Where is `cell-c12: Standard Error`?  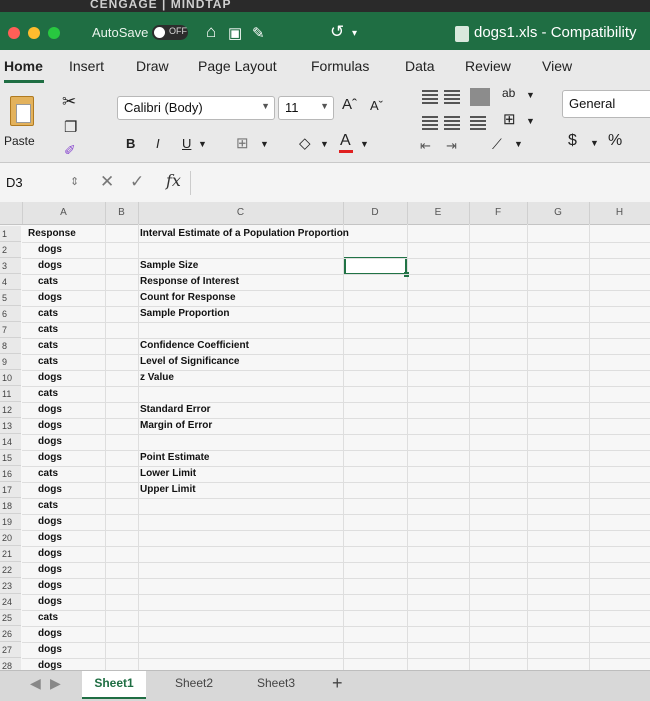
cell-c12: Standard Error is located at coordinates (175, 410).